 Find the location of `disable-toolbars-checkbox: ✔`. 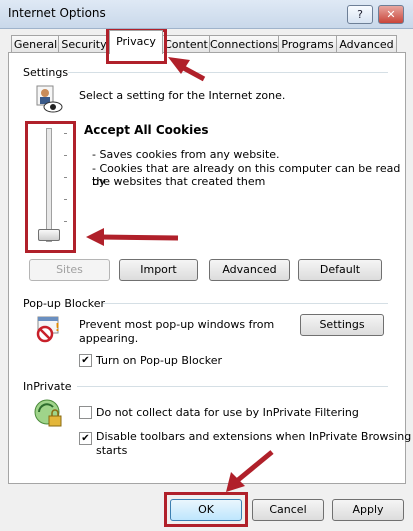

disable-toolbars-checkbox: ✔ is located at coordinates (85, 438).